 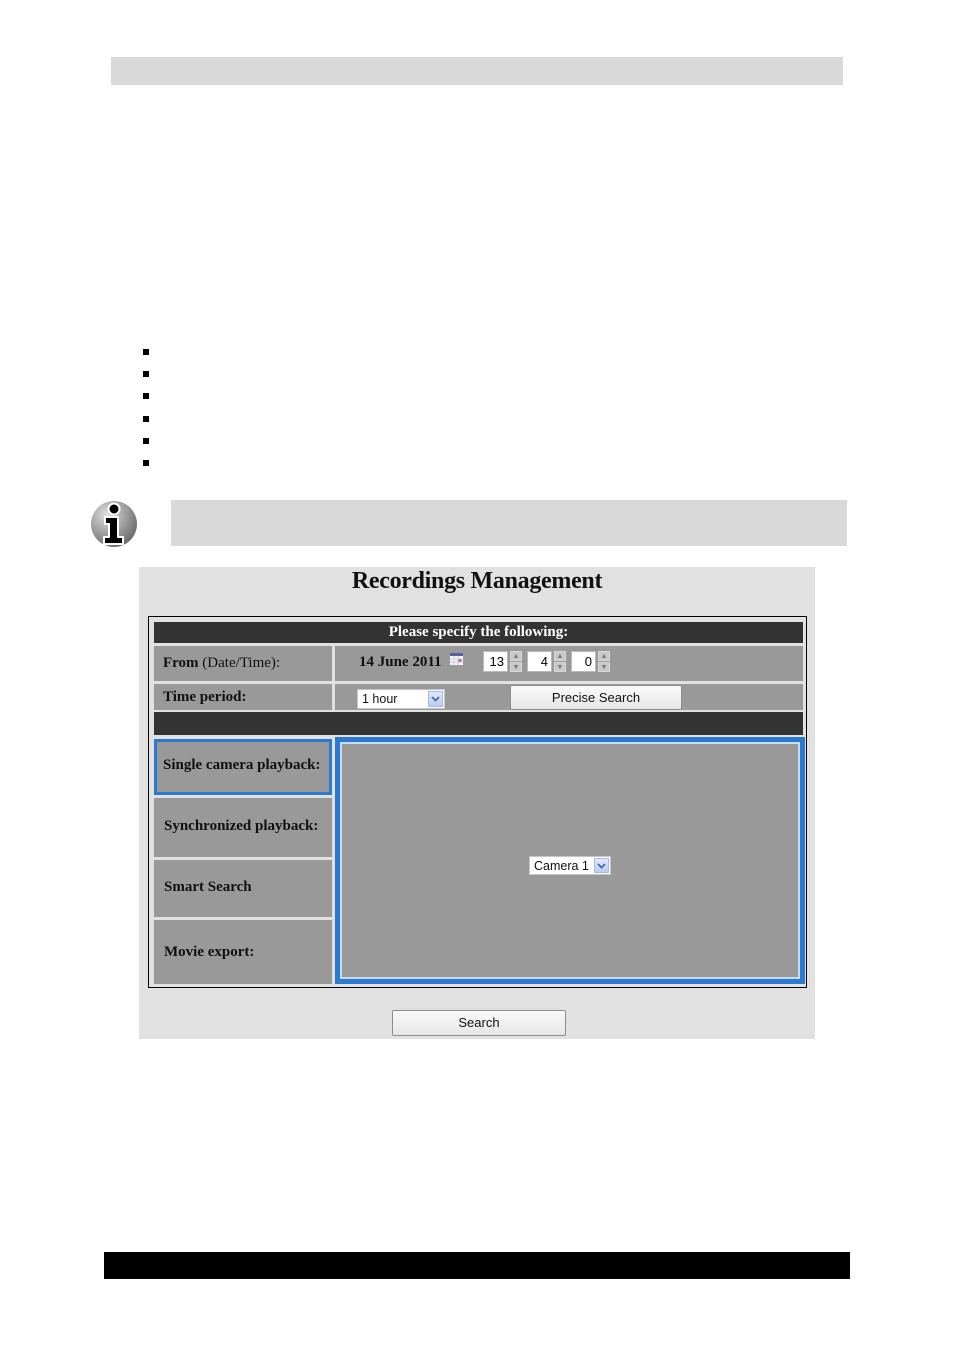 I want to click on from-label-cell: From (Date/Time):, so click(x=243, y=663).